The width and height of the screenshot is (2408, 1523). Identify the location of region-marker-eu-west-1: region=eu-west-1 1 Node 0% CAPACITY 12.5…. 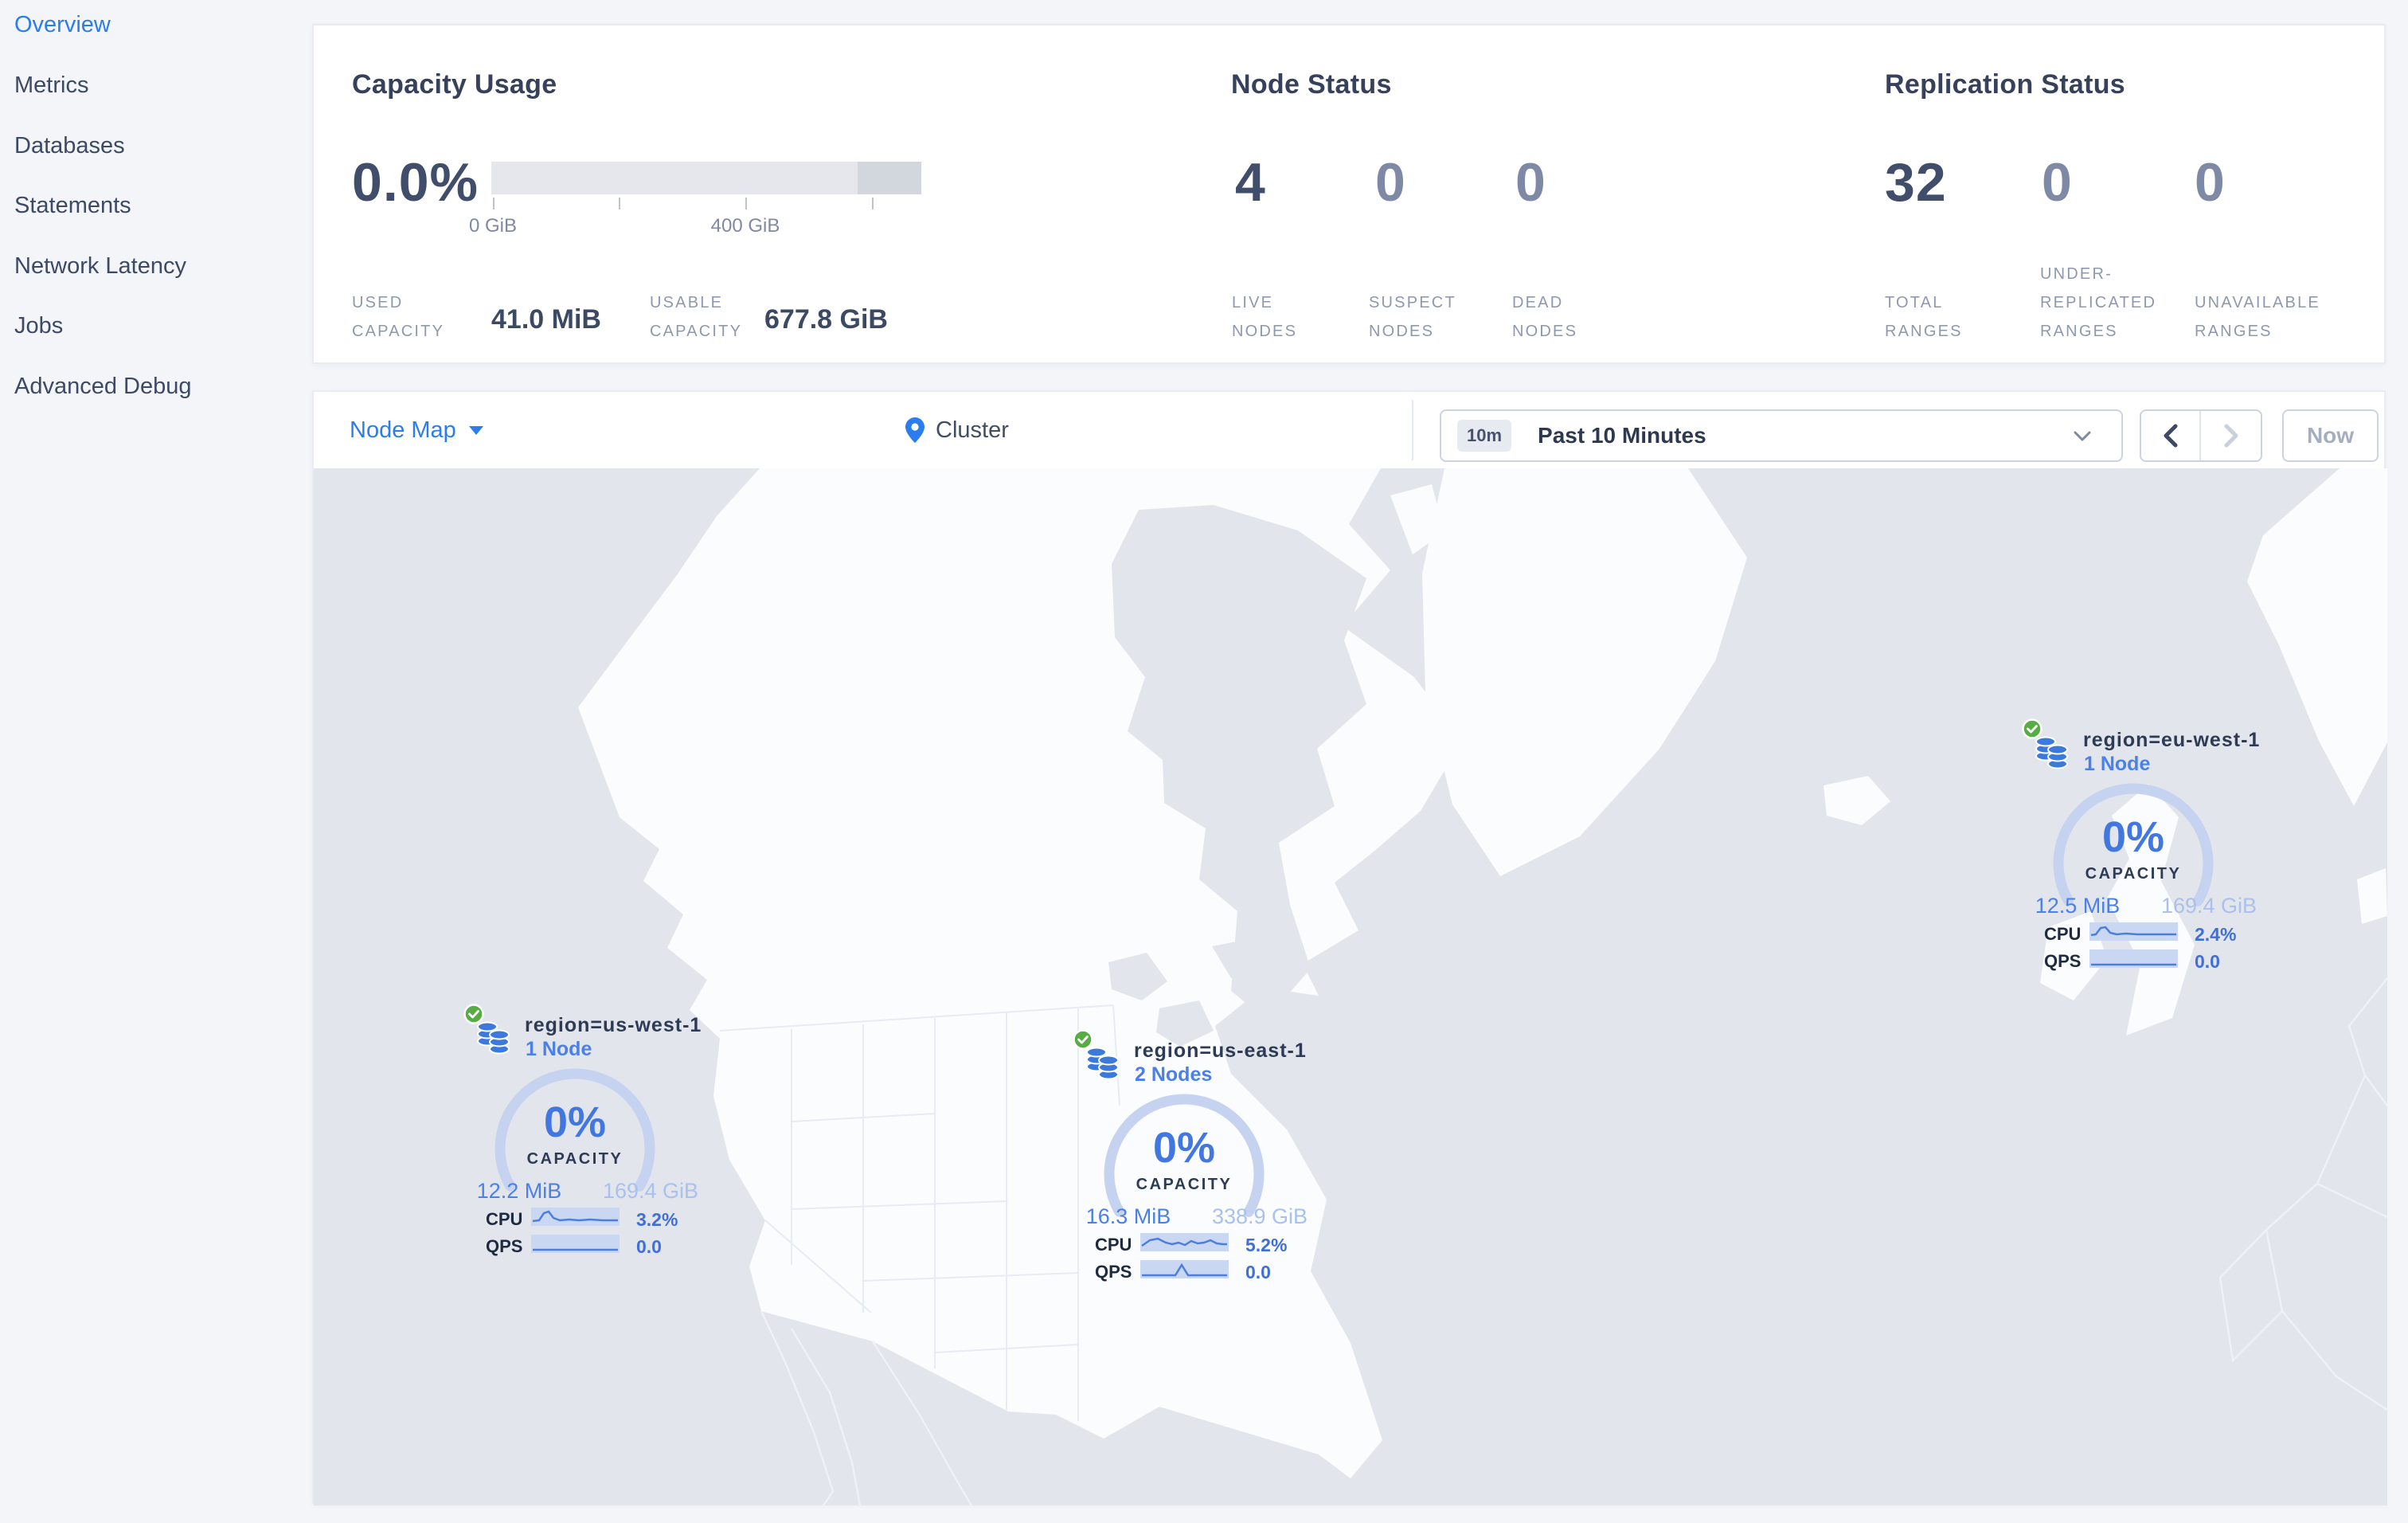
(2141, 851).